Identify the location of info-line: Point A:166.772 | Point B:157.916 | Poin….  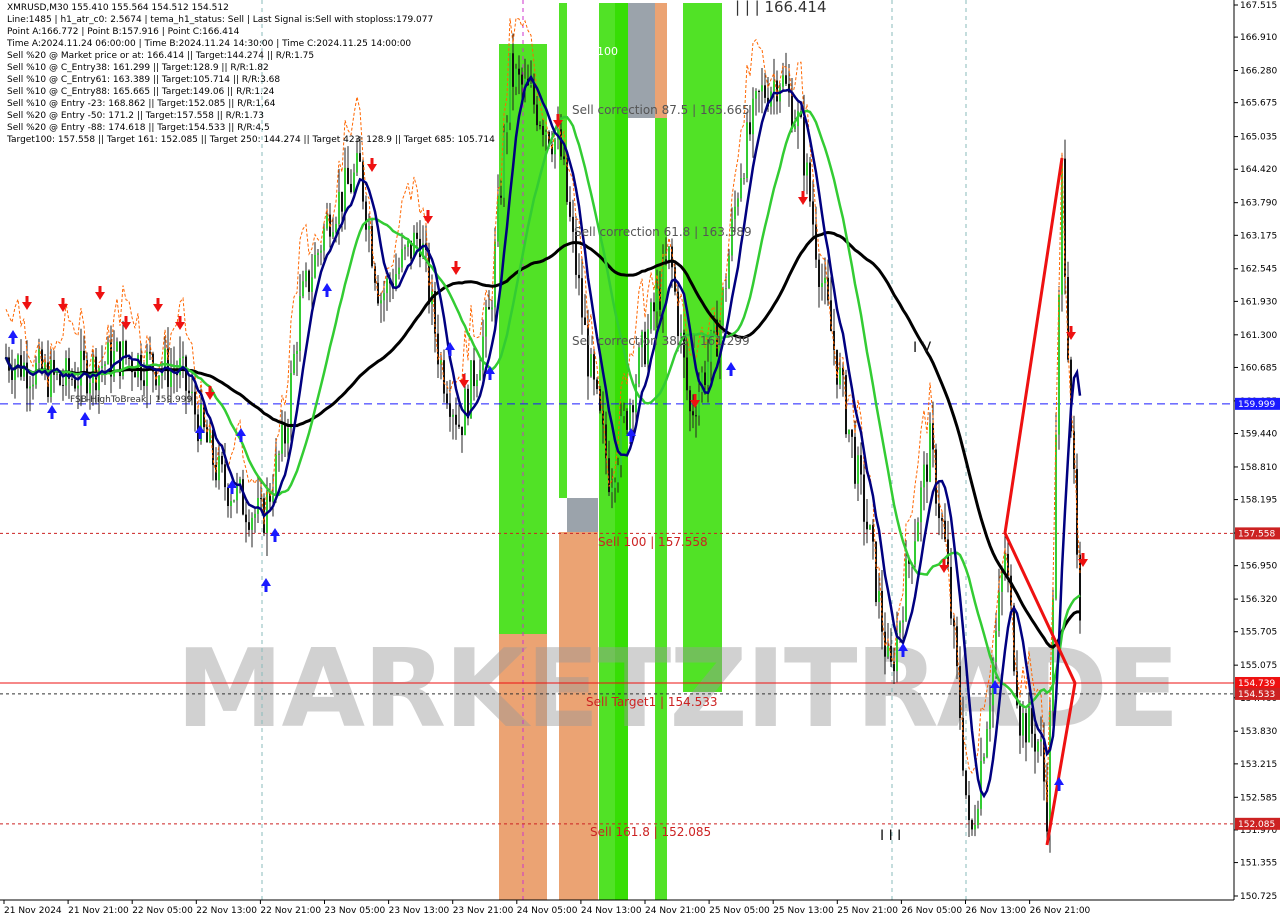
(123, 32).